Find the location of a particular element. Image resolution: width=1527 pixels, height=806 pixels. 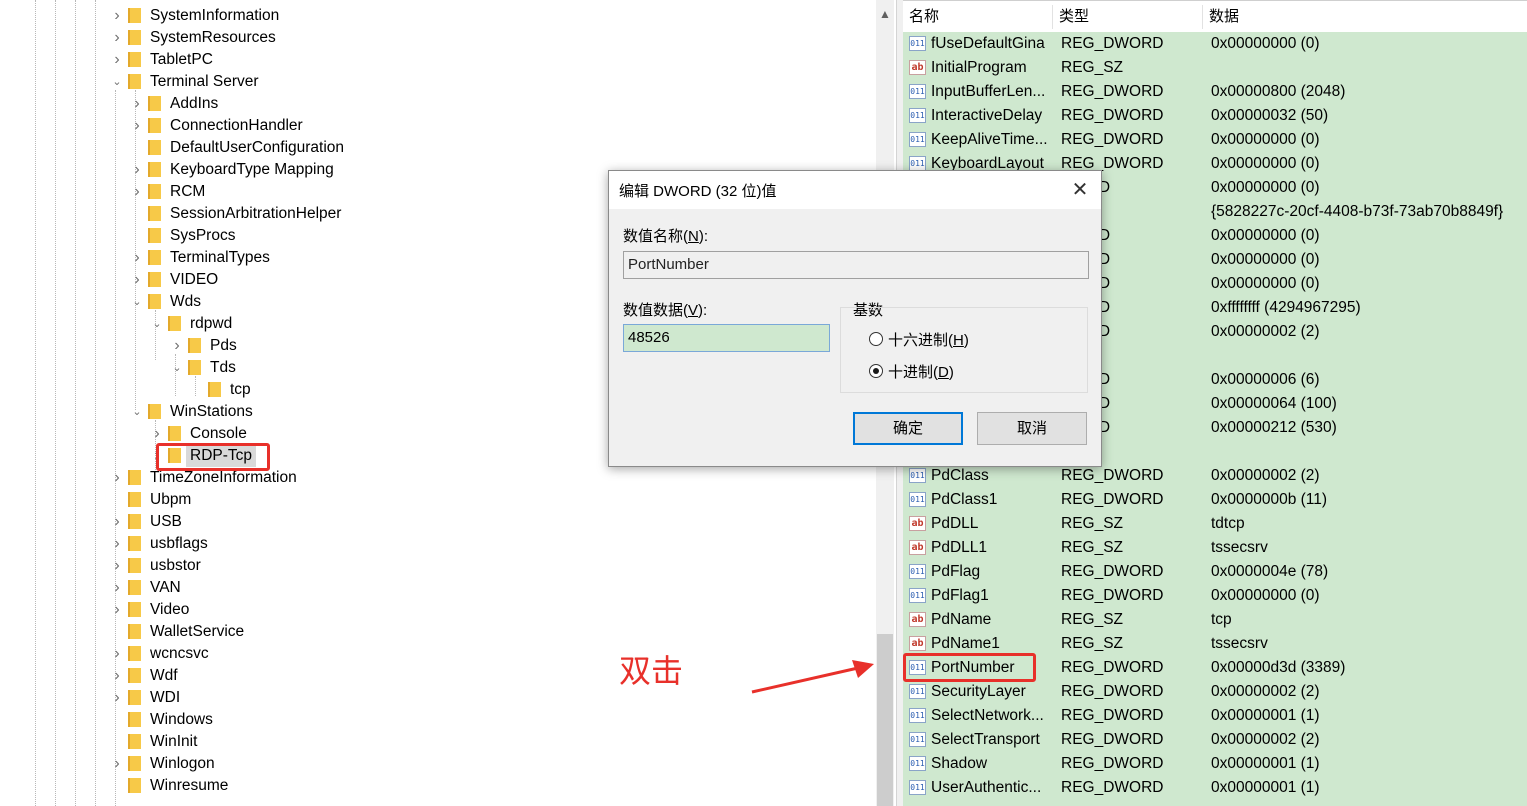

close-icon: ✕ is located at coordinates (1080, 190).